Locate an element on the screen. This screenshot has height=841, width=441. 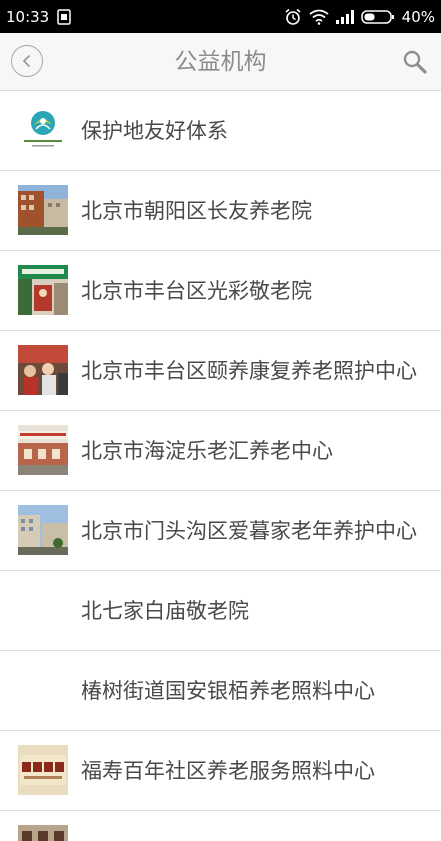
chevron-left-icon is located at coordinates (26, 61).